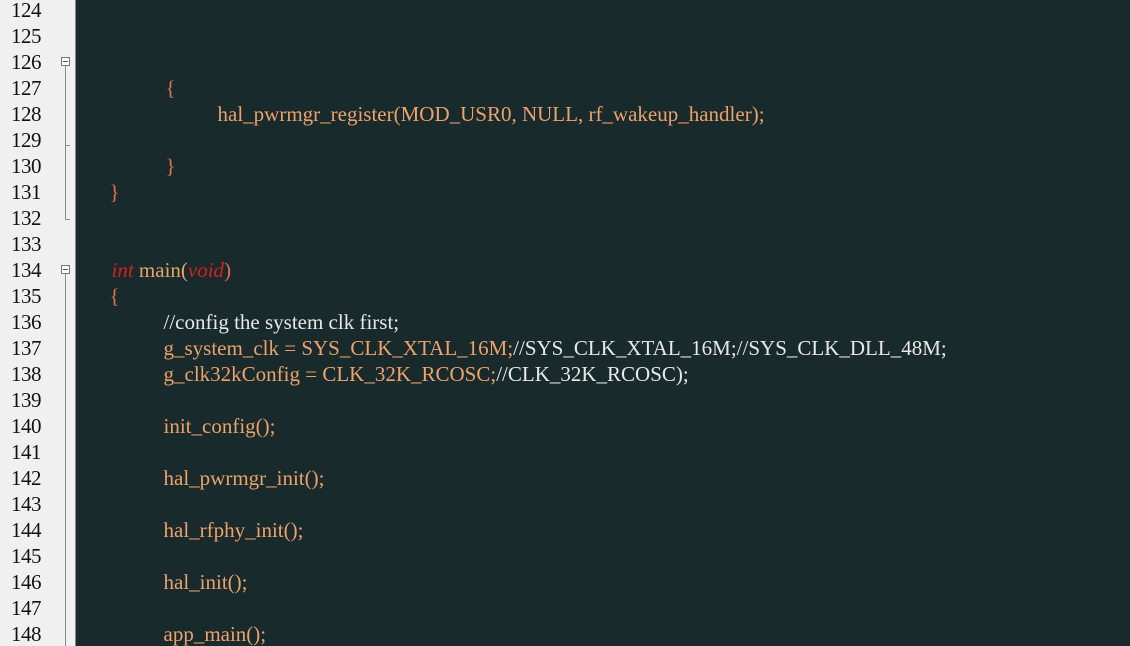 The width and height of the screenshot is (1130, 646). What do you see at coordinates (215, 634) in the screenshot?
I see `function-call: app_main();` at bounding box center [215, 634].